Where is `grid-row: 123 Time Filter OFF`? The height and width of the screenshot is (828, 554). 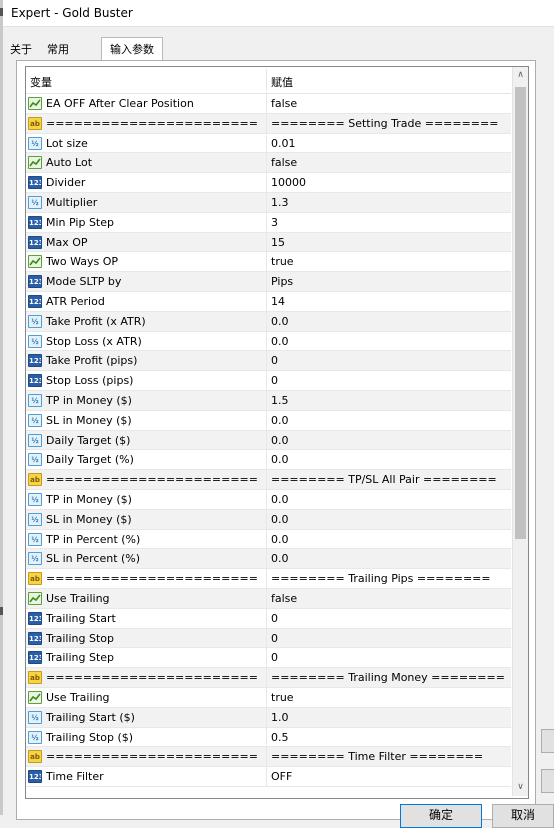 grid-row: 123 Time Filter OFF is located at coordinates (268, 777).